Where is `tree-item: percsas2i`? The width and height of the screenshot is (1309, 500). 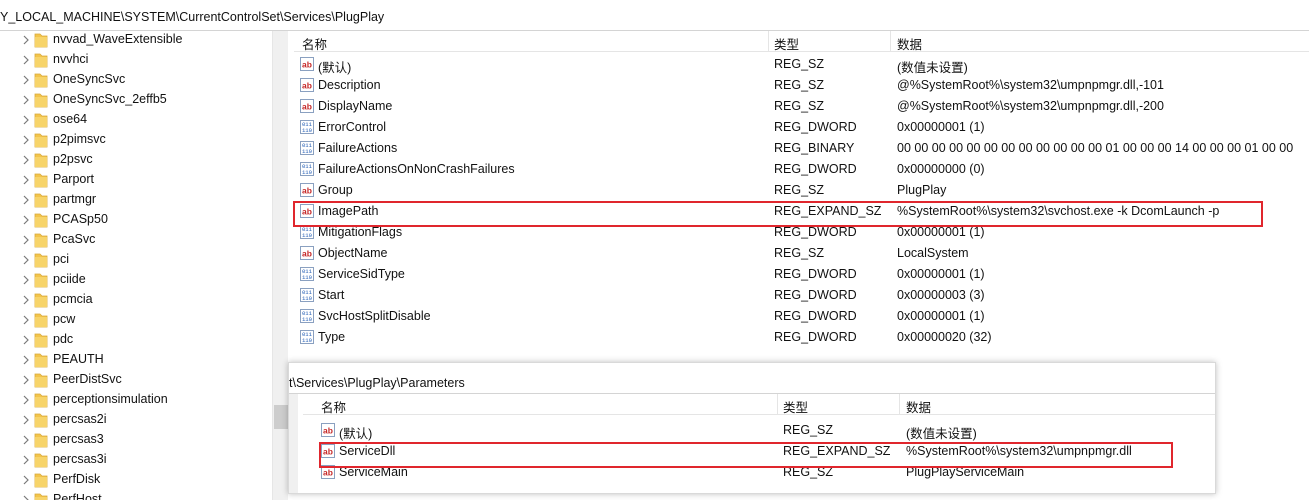 tree-item: percsas2i is located at coordinates (136, 420).